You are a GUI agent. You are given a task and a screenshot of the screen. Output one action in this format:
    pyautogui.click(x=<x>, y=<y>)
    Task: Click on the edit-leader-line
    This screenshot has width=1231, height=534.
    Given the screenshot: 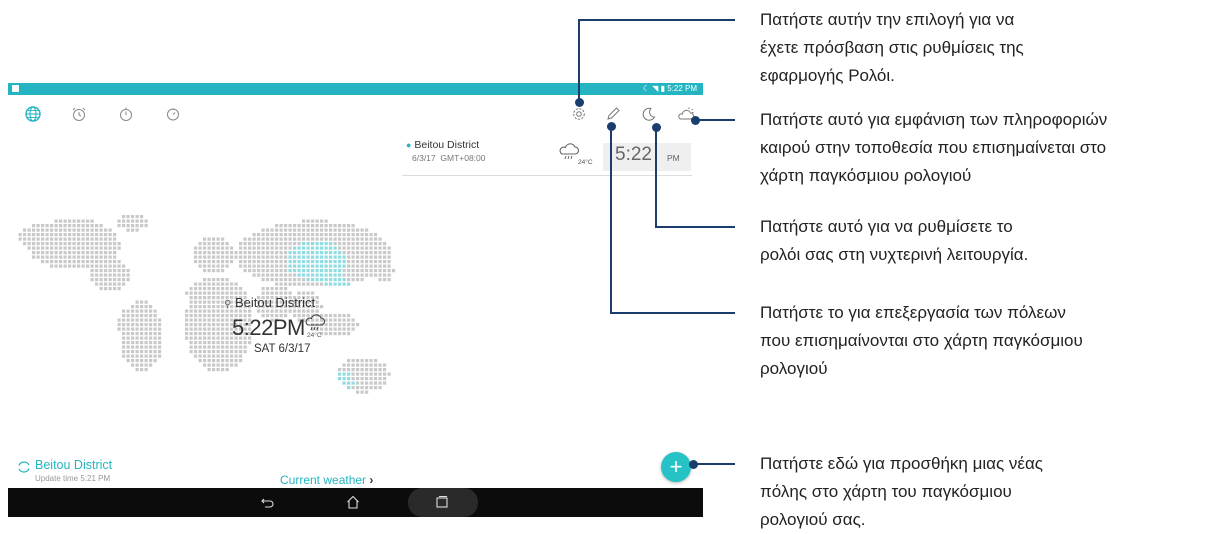 What is the action you would take?
    pyautogui.click(x=672, y=220)
    